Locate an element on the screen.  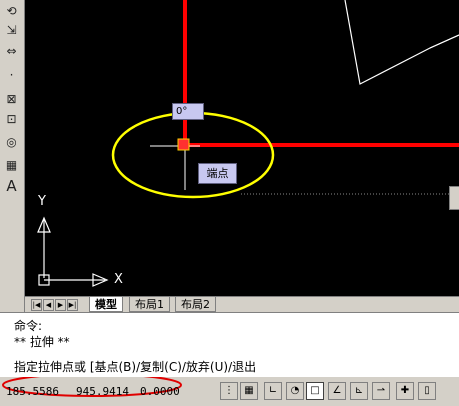
tab-nav-first: |◀ is located at coordinates (36, 305).